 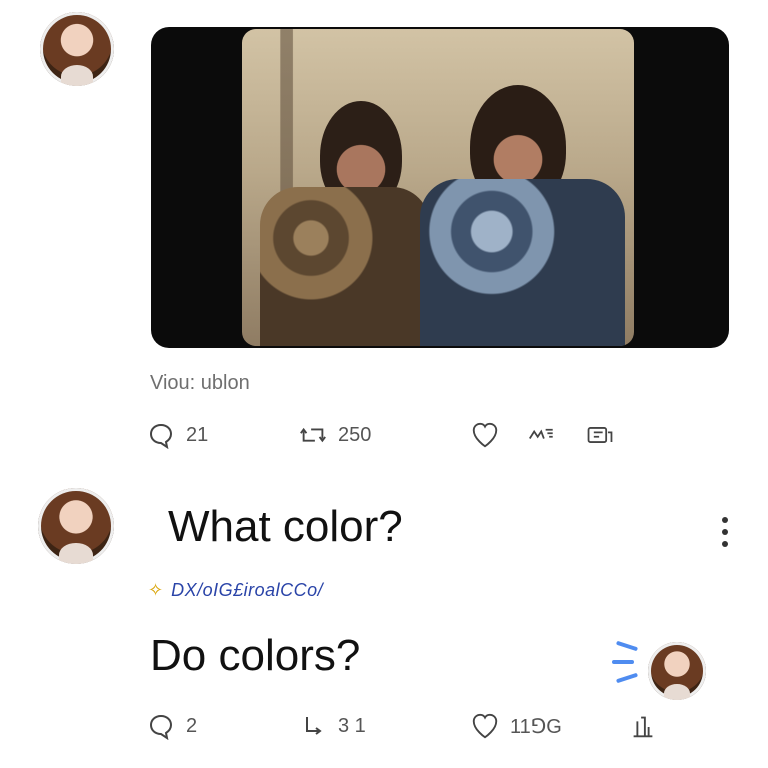 What do you see at coordinates (332, 726) in the screenshot?
I see `reply-repost-action: 3 1` at bounding box center [332, 726].